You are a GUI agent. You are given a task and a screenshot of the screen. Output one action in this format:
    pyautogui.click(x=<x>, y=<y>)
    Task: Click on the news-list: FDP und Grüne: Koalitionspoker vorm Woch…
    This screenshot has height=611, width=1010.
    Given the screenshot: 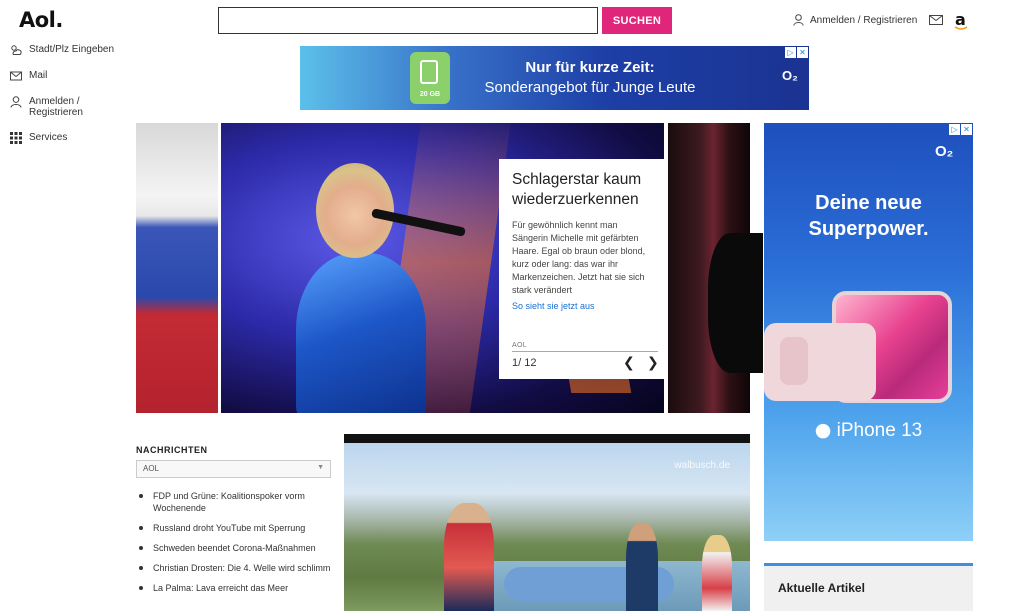 What is the action you would take?
    pyautogui.click(x=233, y=542)
    